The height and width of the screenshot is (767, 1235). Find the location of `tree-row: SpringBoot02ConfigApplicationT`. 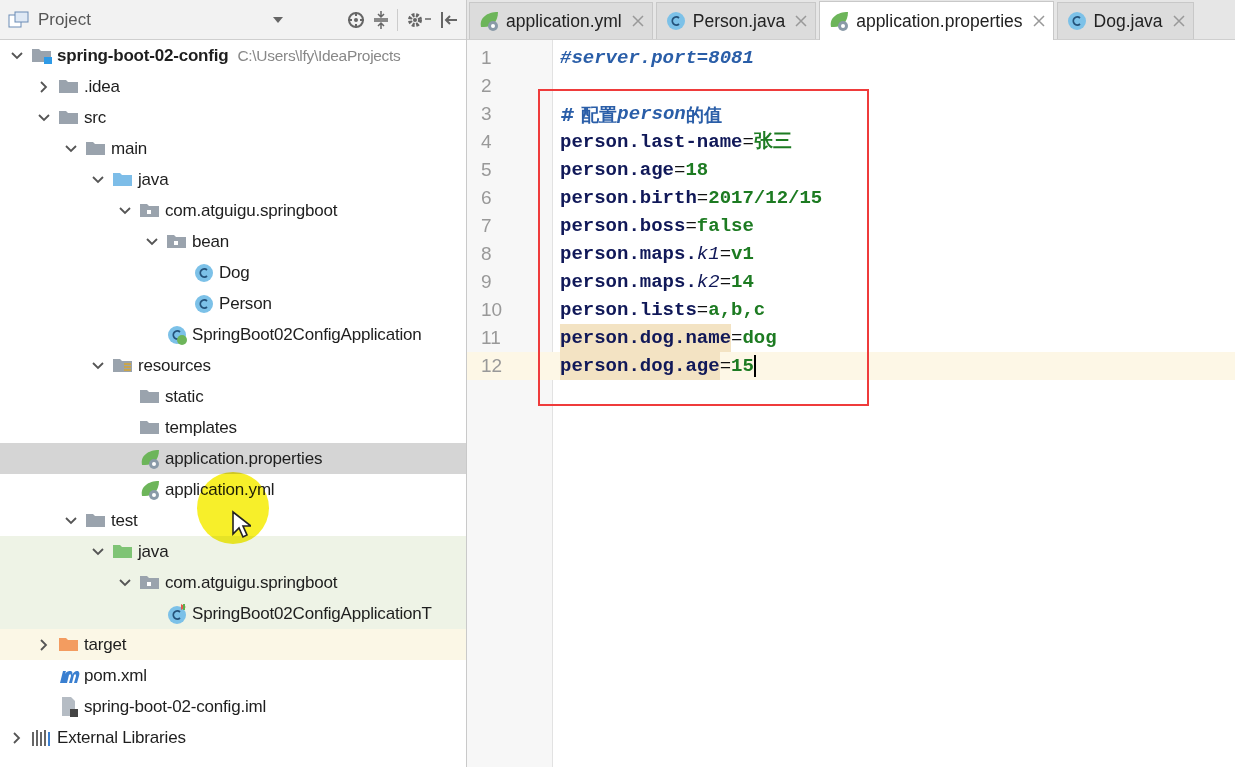

tree-row: SpringBoot02ConfigApplicationT is located at coordinates (233, 613).